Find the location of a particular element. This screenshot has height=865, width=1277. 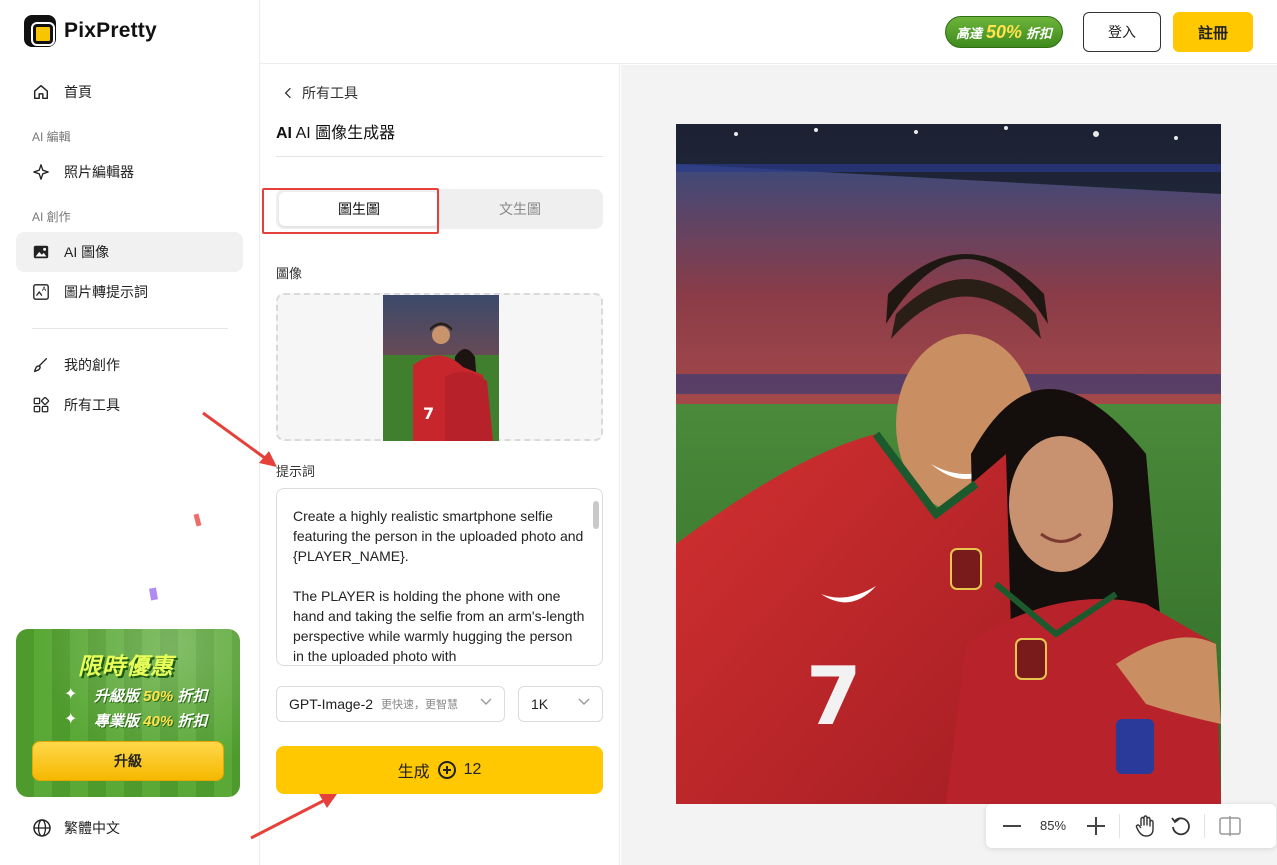

brand-name: PixPretty is located at coordinates (110, 30).